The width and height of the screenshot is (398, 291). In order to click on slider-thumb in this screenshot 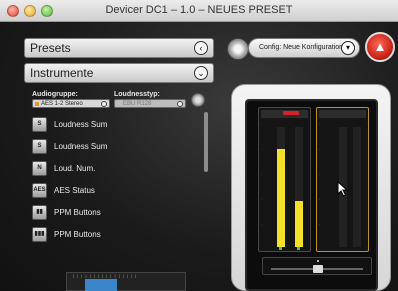, I will do `click(318, 269)`.